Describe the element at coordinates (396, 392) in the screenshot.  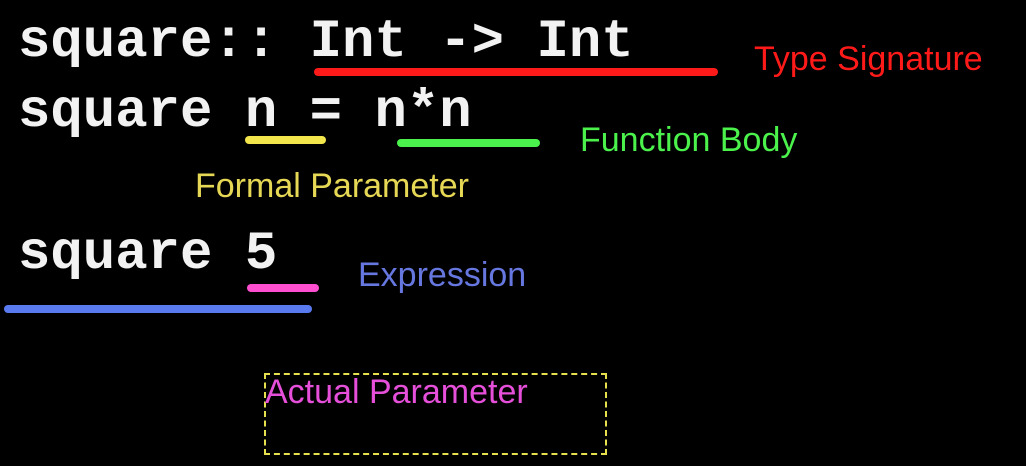
I see `actual-parameter-label: Actual Parameter` at that location.